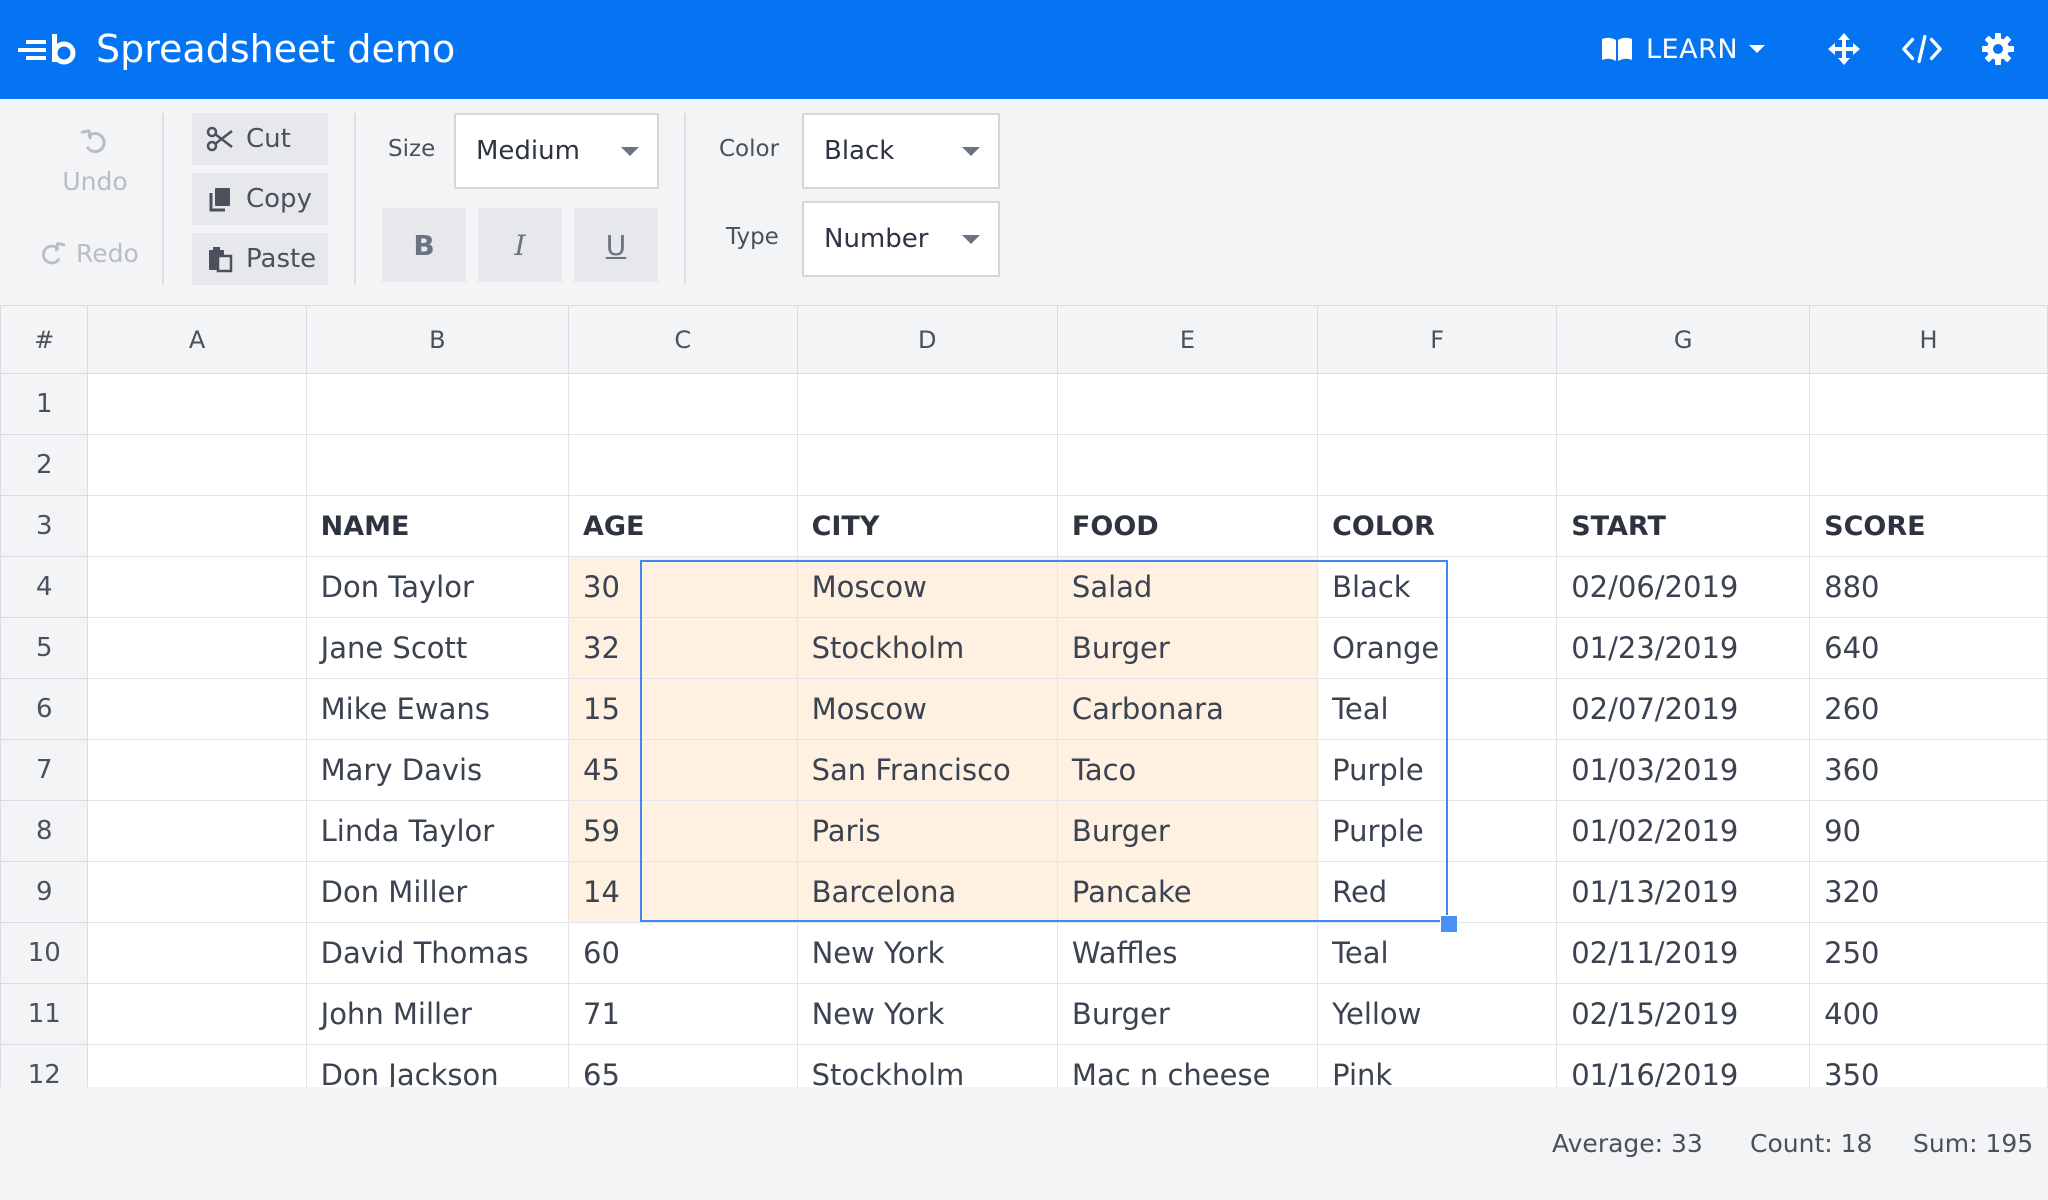  What do you see at coordinates (683, 1065) in the screenshot?
I see `table-cell: 65` at bounding box center [683, 1065].